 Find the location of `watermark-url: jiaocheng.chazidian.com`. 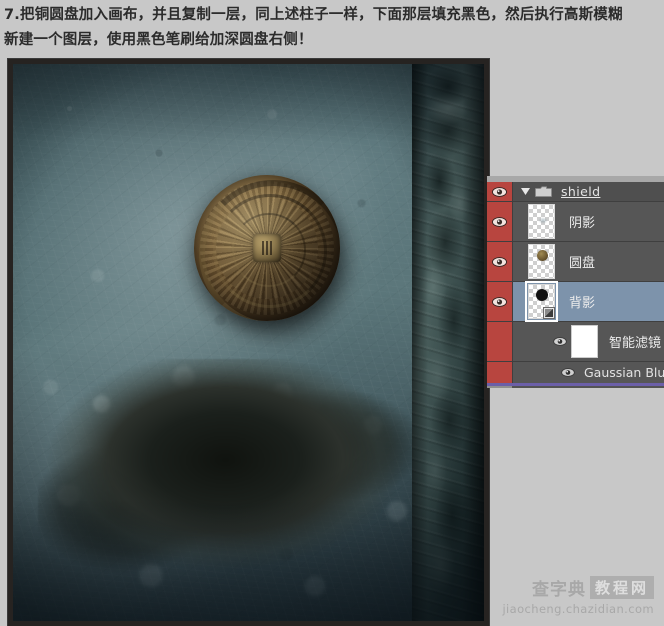

watermark-url: jiaocheng.chazidian.com is located at coordinates (578, 609).